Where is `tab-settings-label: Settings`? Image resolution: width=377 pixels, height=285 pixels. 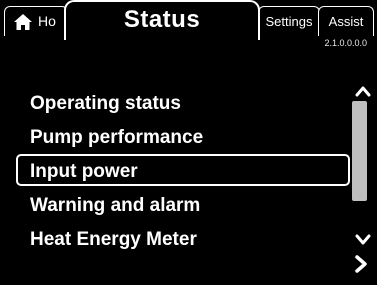 tab-settings-label: Settings is located at coordinates (289, 21).